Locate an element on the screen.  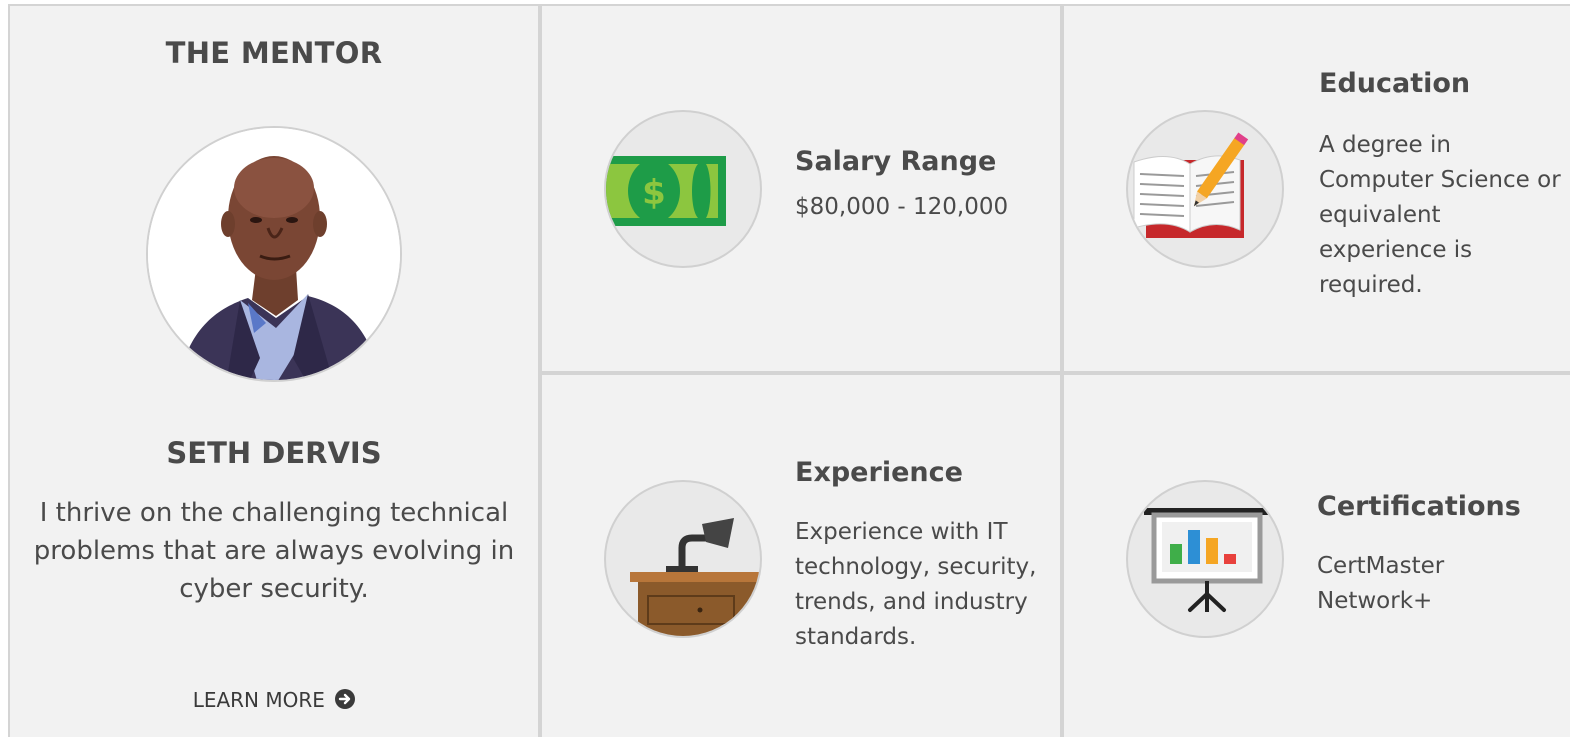
certifications-text: CertMaster Network+ is located at coordinates (1381, 583).